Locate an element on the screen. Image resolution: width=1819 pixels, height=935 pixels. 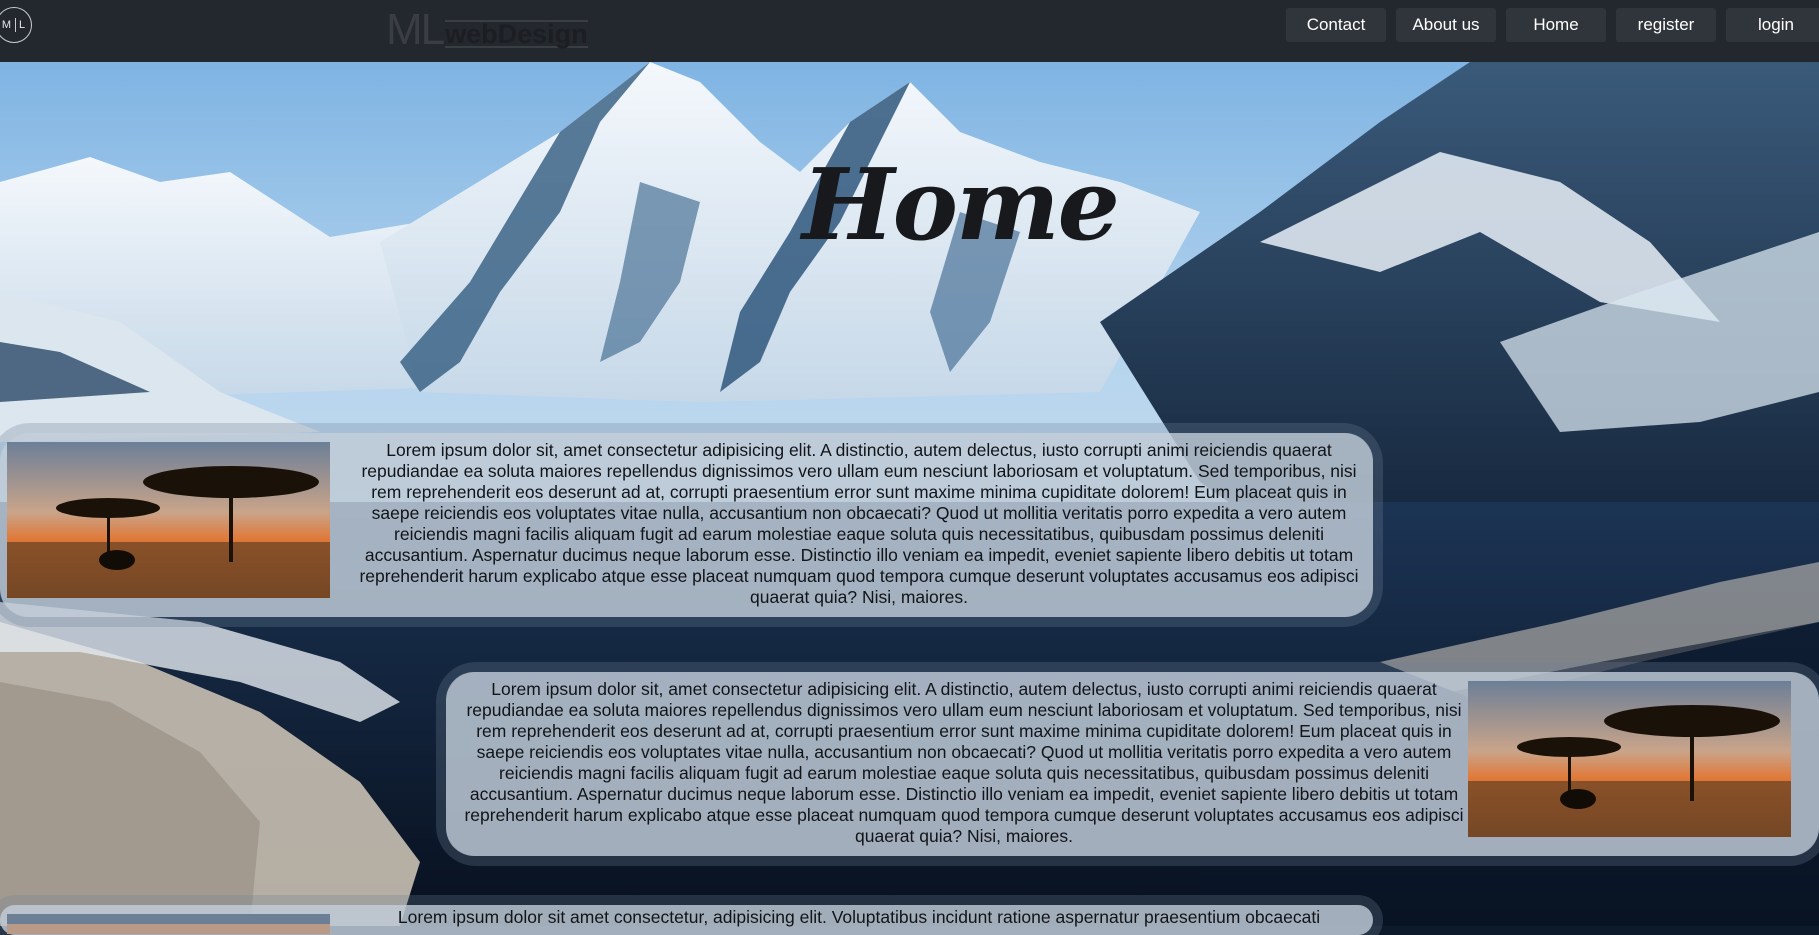
logo-letter-m: M is located at coordinates (7, 25).